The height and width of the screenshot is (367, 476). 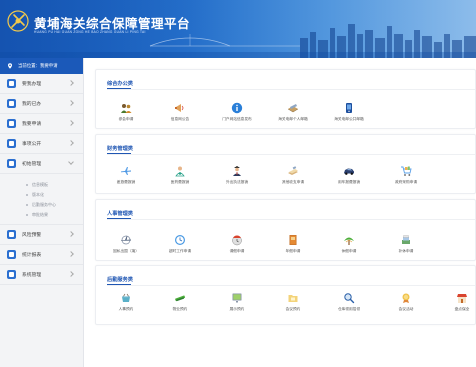 I want to click on app-travel-reimburse: 差旅费报销, so click(x=126, y=175).